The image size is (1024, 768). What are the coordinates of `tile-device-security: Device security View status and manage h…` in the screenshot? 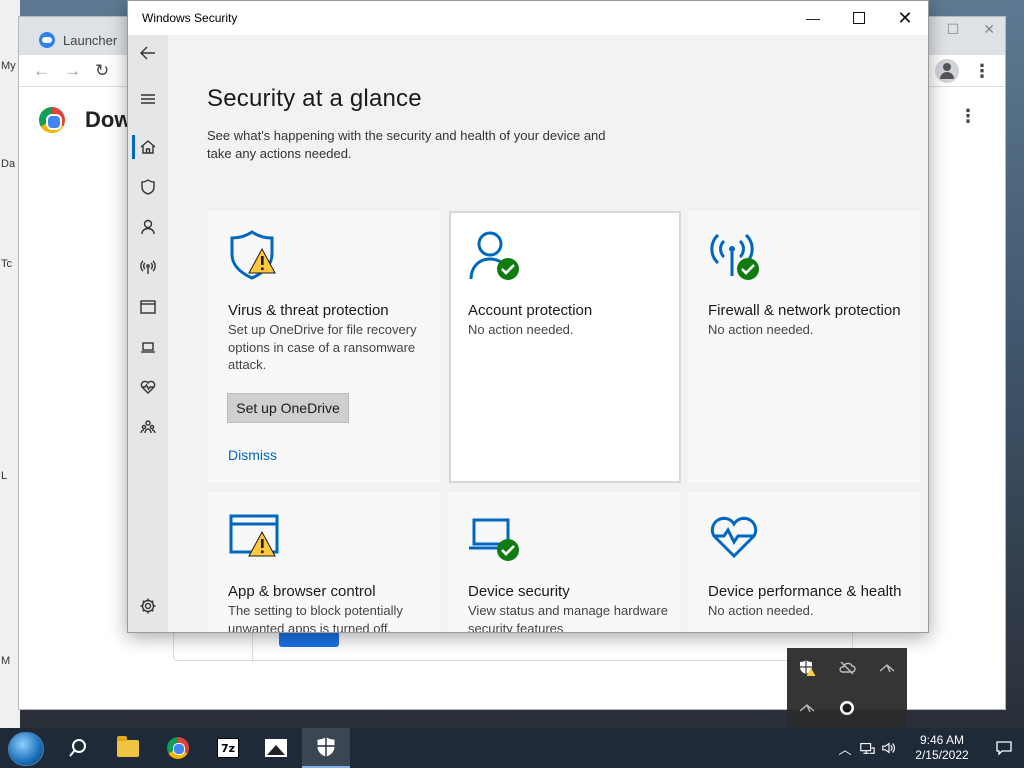 It's located at (564, 562).